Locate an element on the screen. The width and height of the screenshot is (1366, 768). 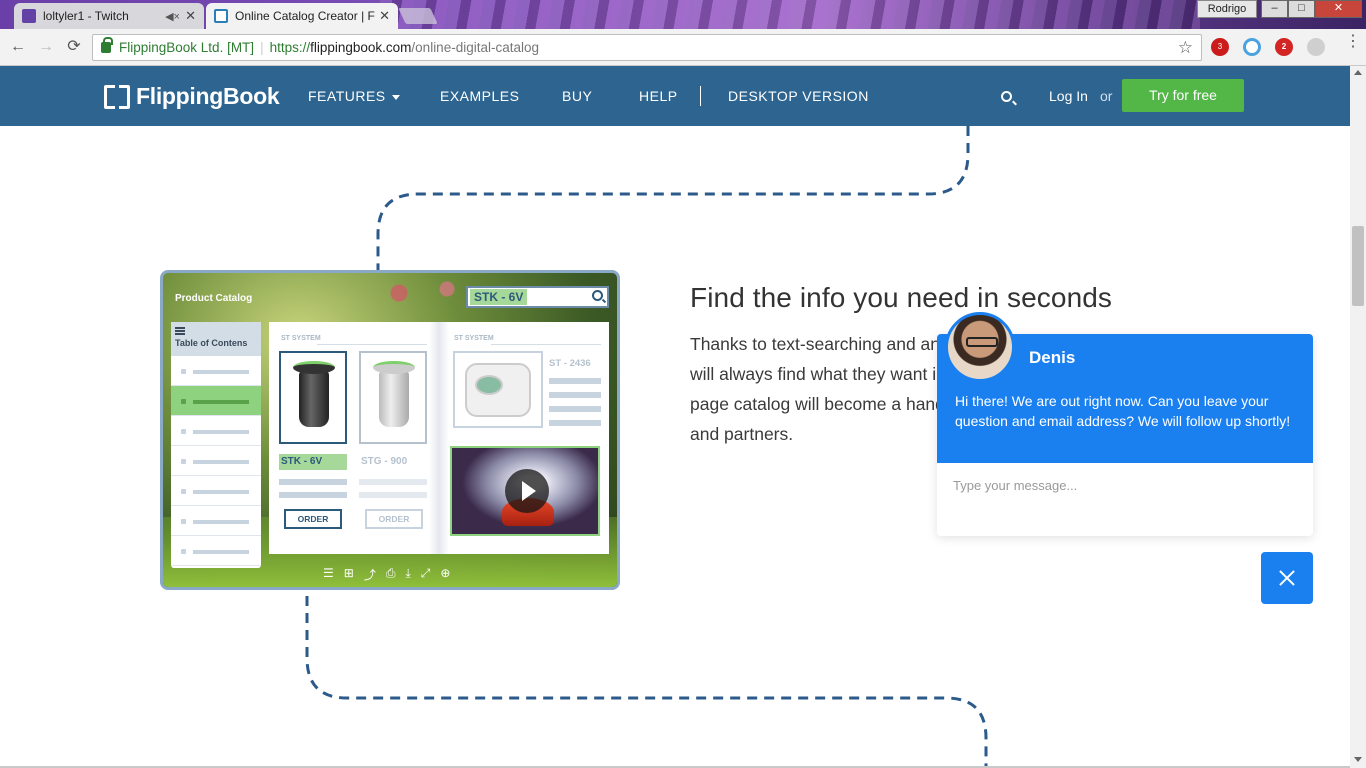
maximize-button: □ is located at coordinates (1301, 9).